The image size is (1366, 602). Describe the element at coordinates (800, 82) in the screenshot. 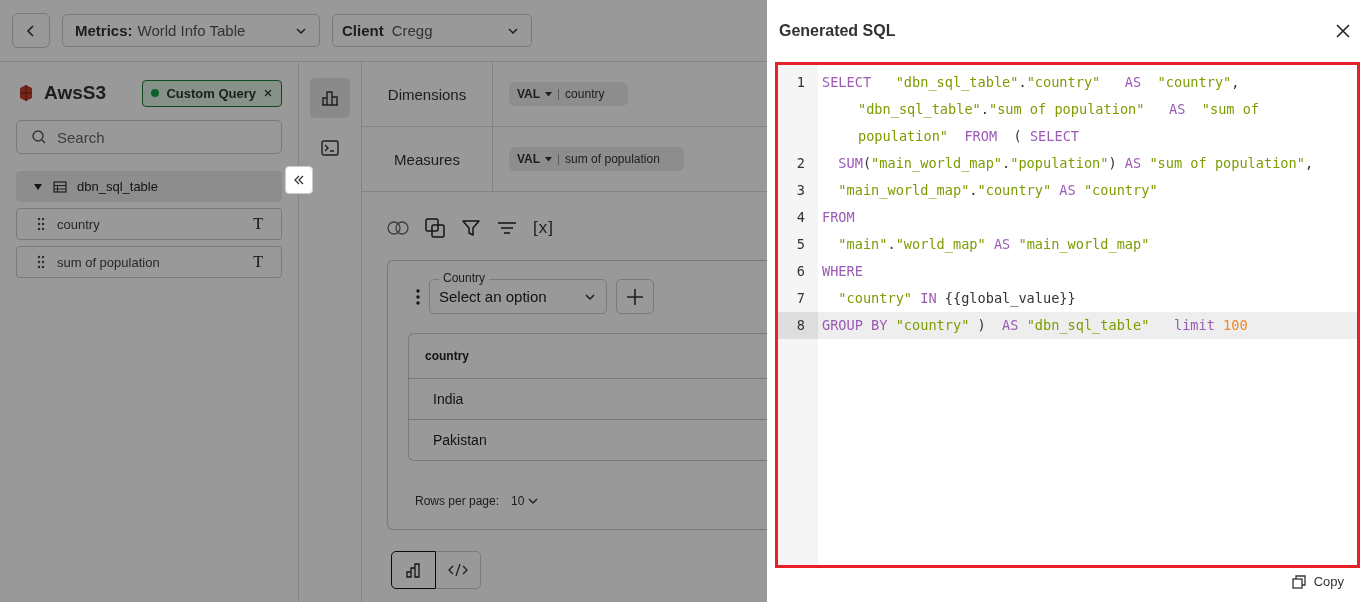

I see `line-number: 1` at that location.